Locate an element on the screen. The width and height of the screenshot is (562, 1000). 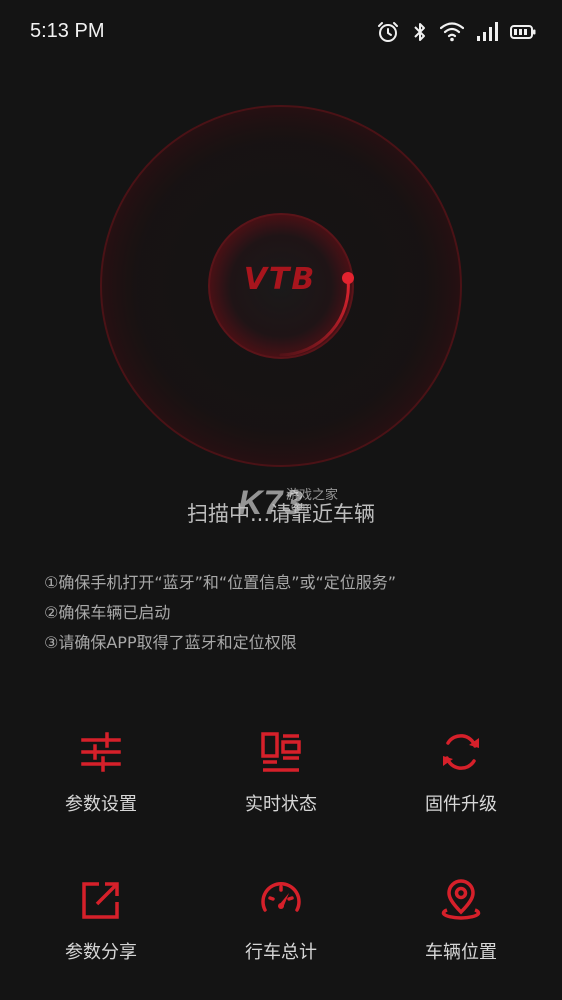
menu-item-firmware-upgrade: 固件升级 is located at coordinates (461, 773).